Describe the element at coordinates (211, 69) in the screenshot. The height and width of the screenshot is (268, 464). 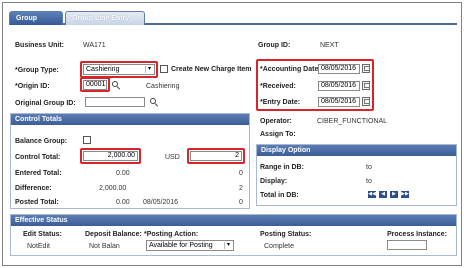
I see `create-charge-label: Create New Charge Item` at that location.